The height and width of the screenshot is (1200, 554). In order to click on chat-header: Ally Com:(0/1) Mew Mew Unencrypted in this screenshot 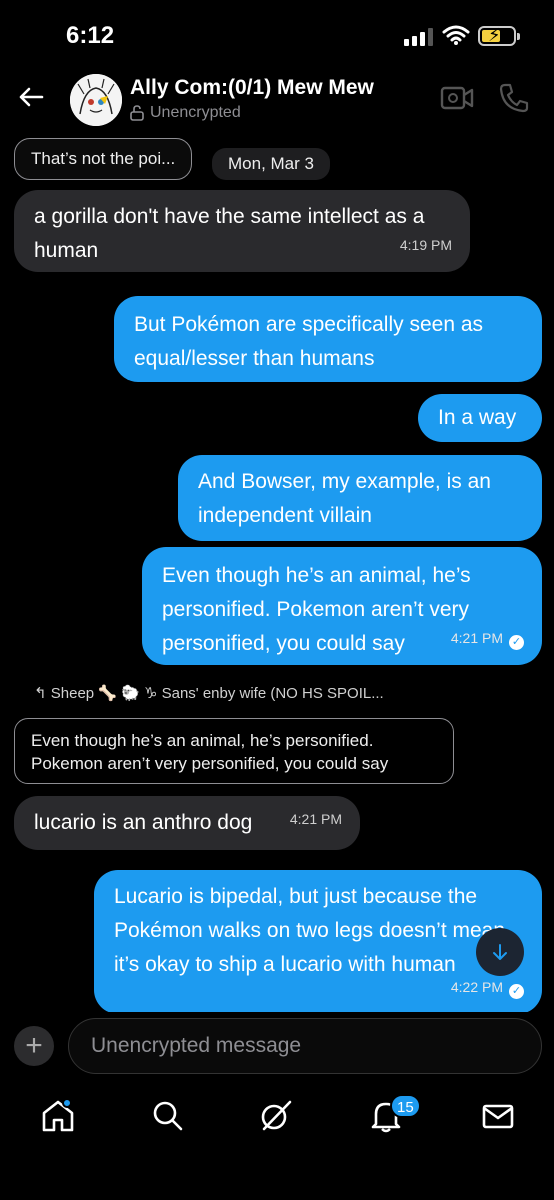, I will do `click(277, 100)`.